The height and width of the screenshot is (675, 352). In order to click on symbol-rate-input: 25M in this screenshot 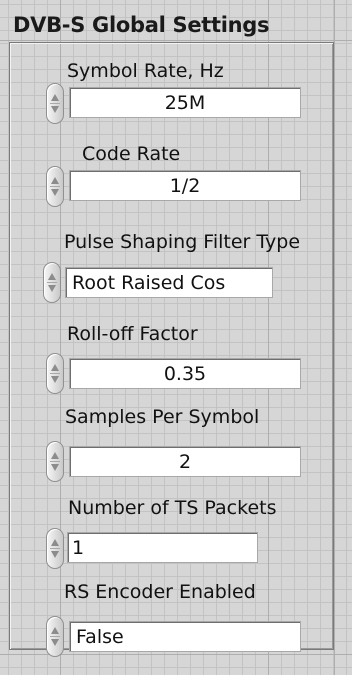, I will do `click(185, 102)`.